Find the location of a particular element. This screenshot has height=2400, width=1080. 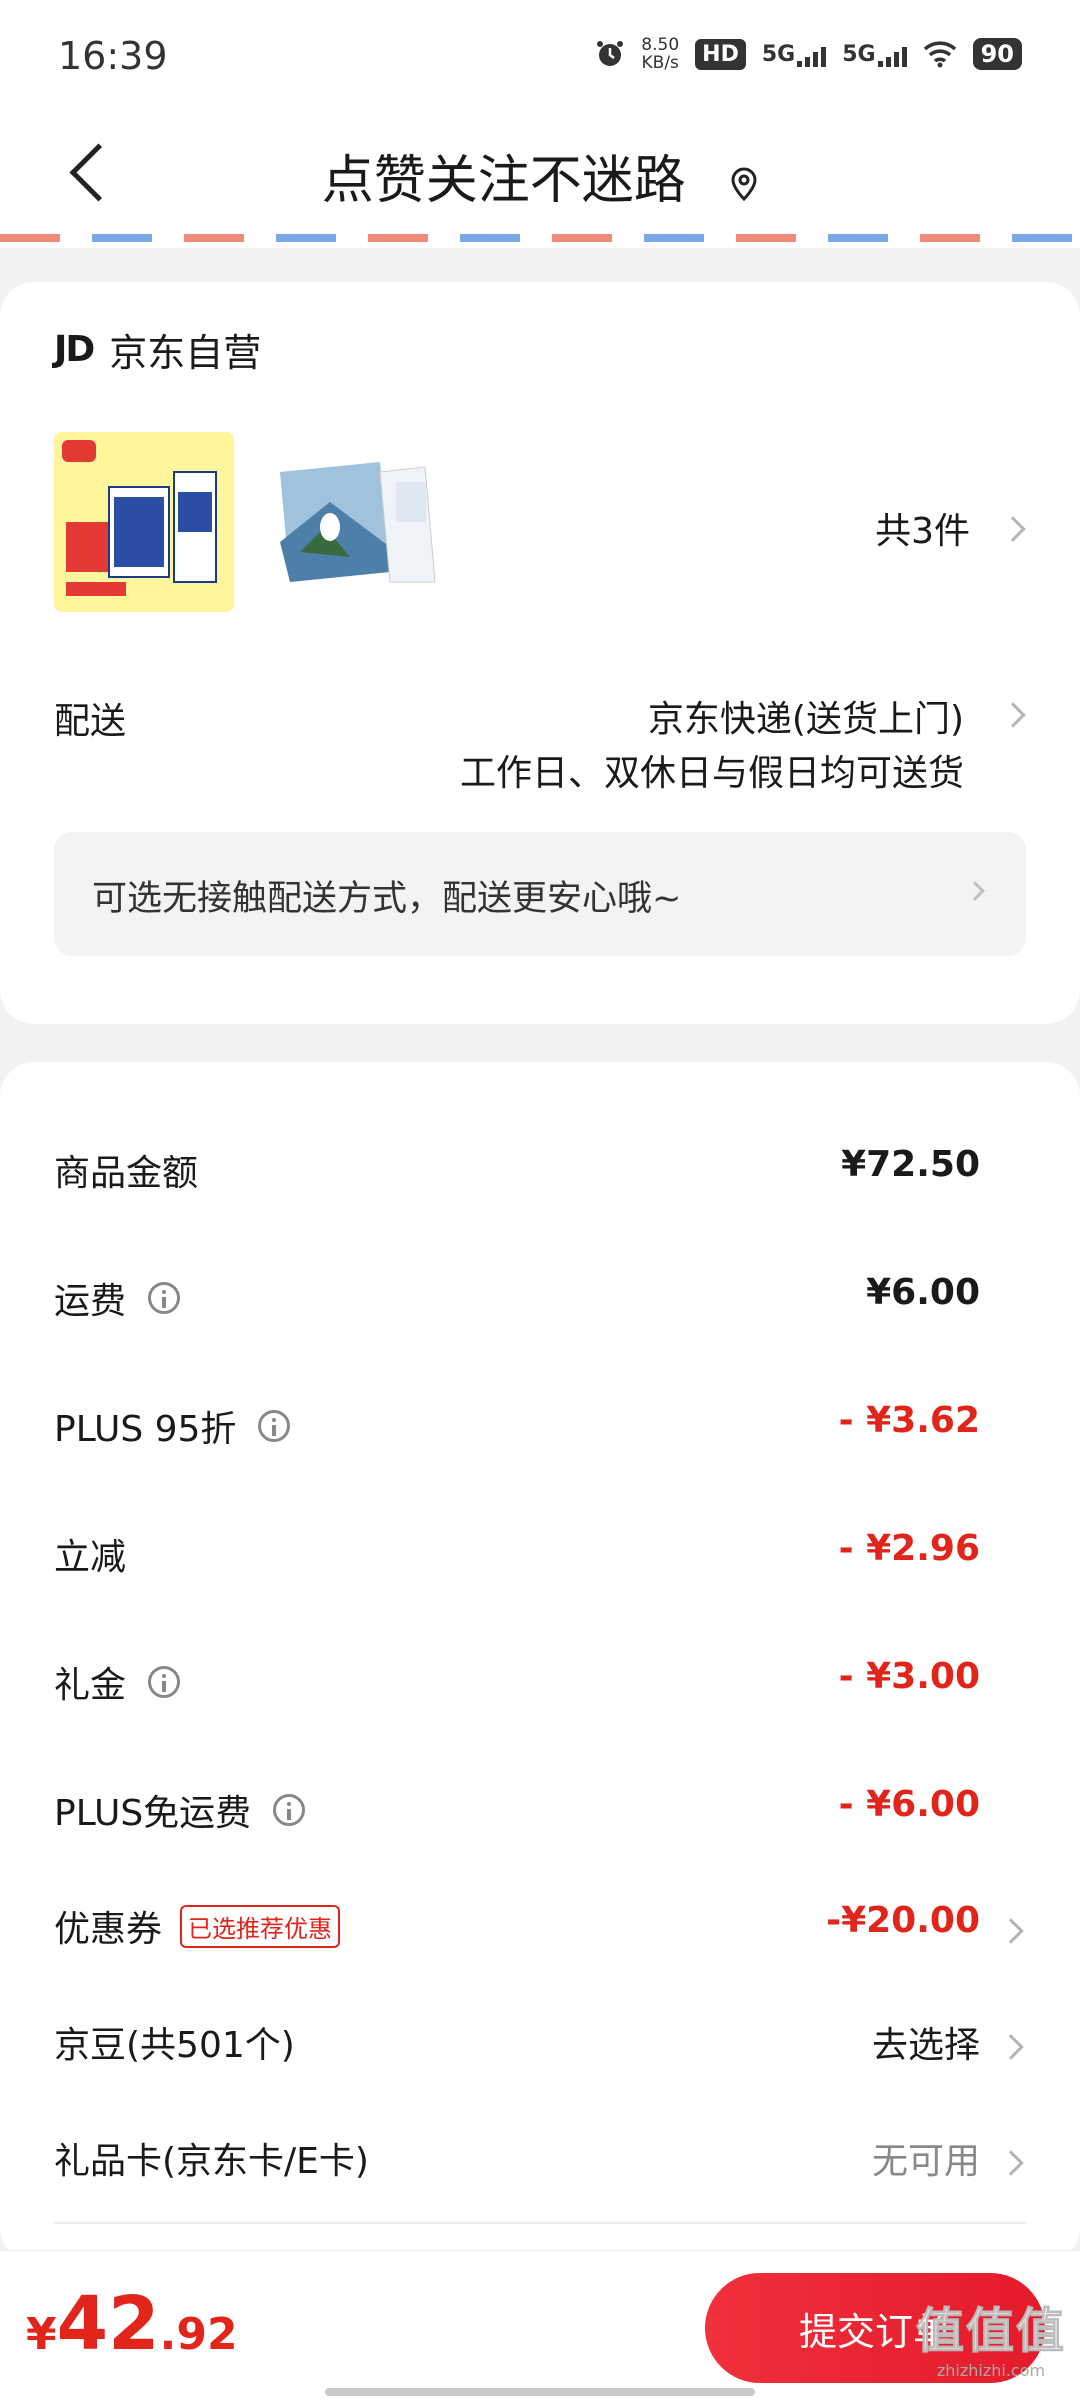

gift-label-wrap: 礼金 is located at coordinates (117, 1682).